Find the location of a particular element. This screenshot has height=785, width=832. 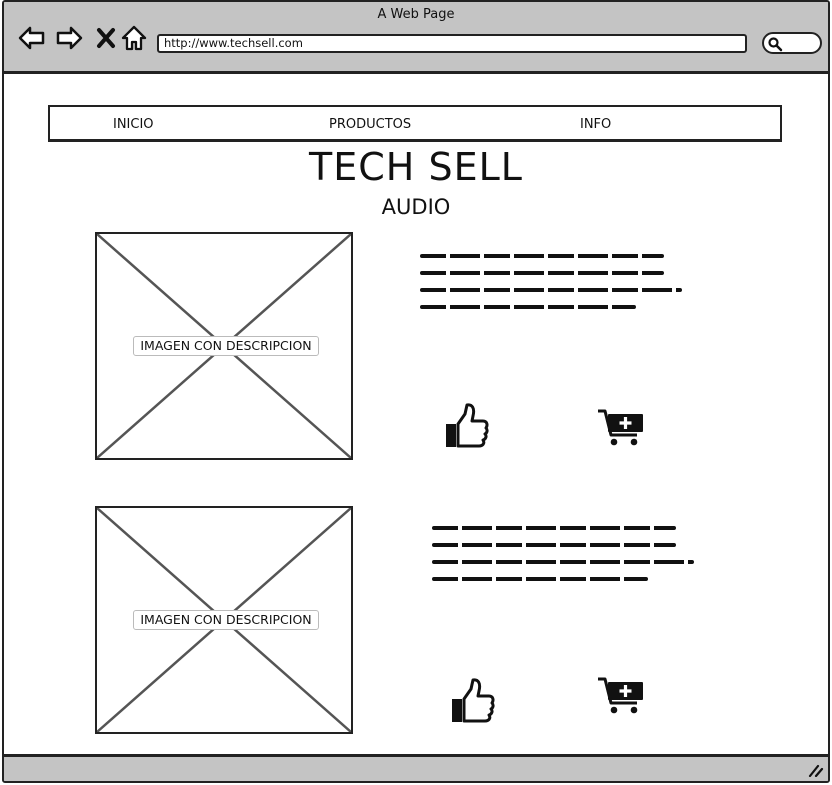

menu-item-inicio: INICIO is located at coordinates (133, 124).